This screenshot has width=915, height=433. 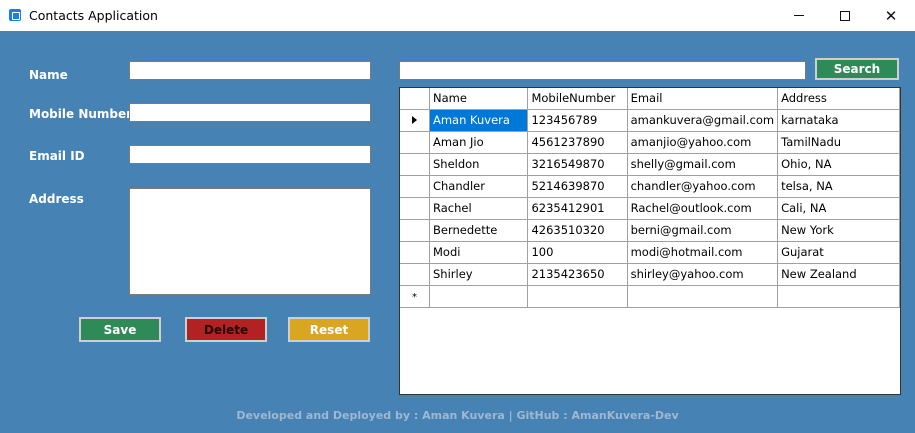 I want to click on new-row: *, so click(x=650, y=296).